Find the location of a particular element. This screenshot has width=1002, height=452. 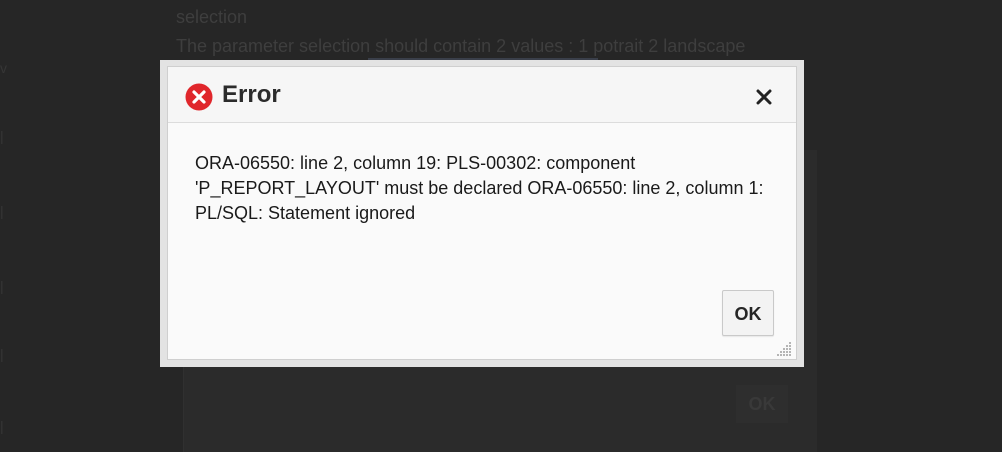

background-panel is located at coordinates (494, 408).